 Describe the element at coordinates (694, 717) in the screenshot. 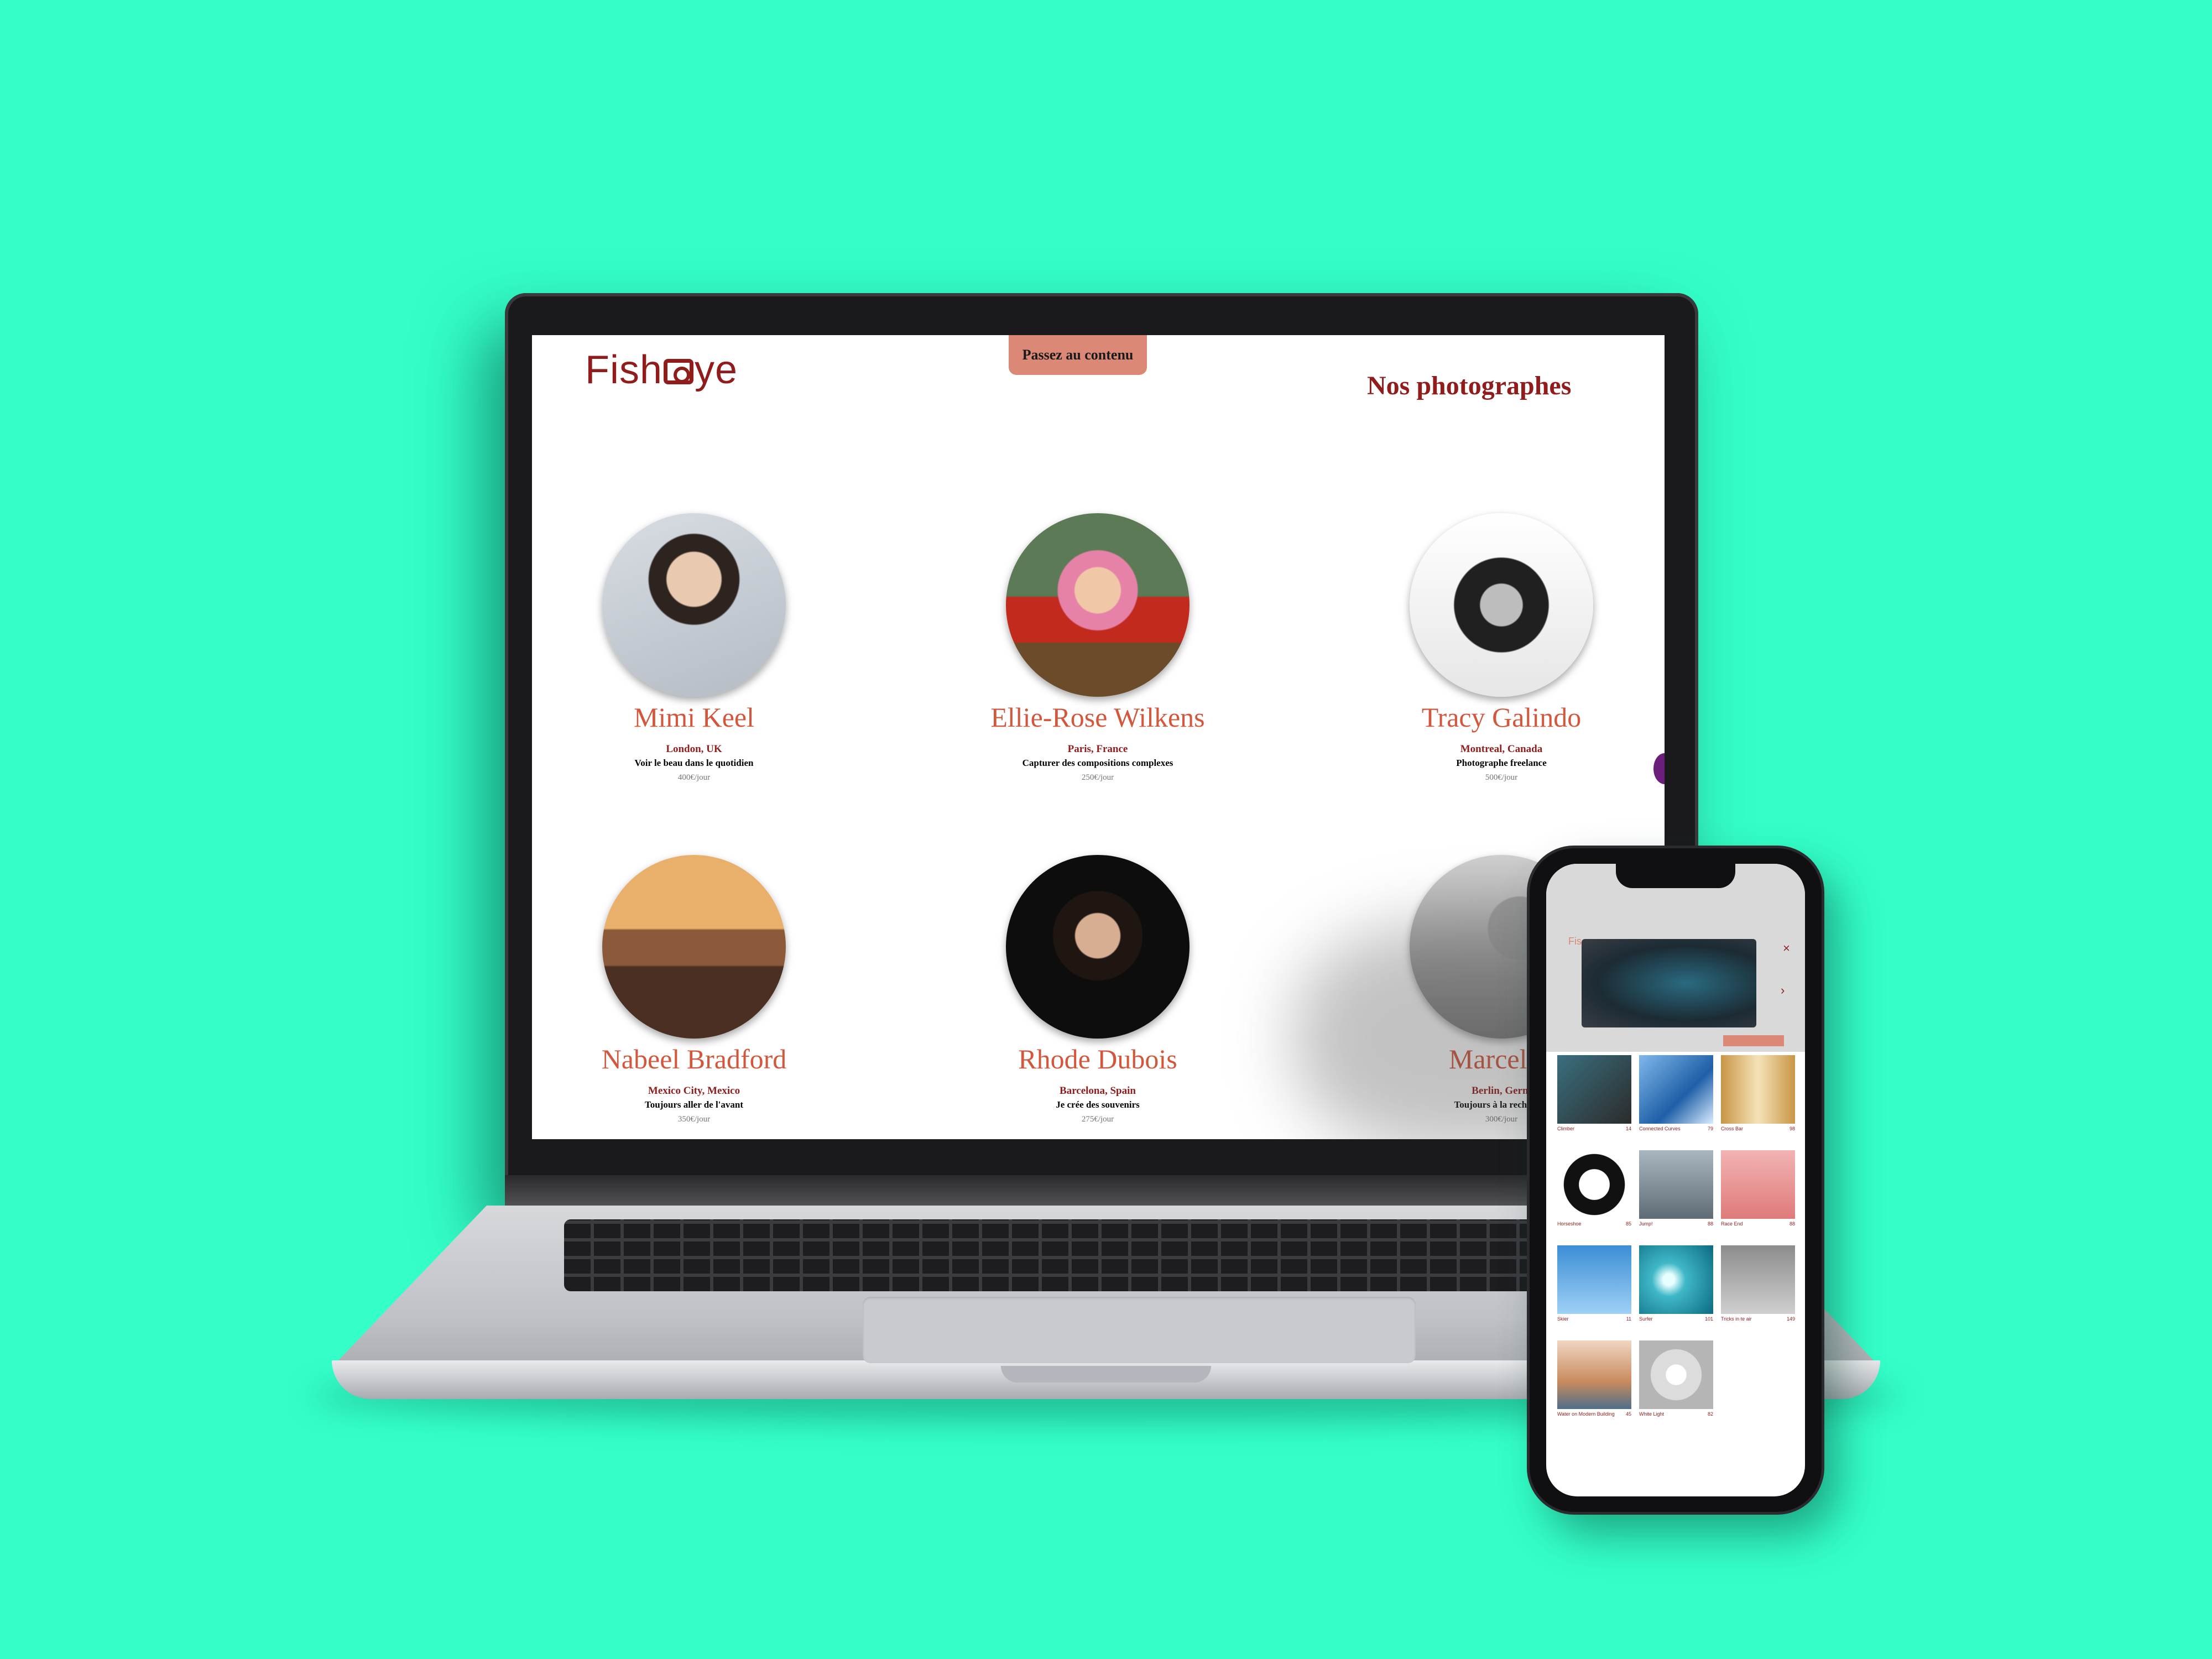

I see `photographer-name: Mimi Keel` at that location.